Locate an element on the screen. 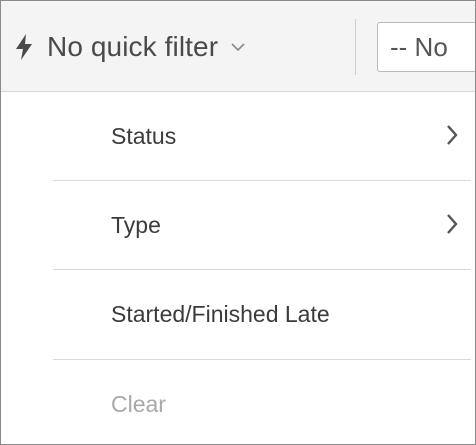  menu-item-label: Started/Finished Late is located at coordinates (220, 313).